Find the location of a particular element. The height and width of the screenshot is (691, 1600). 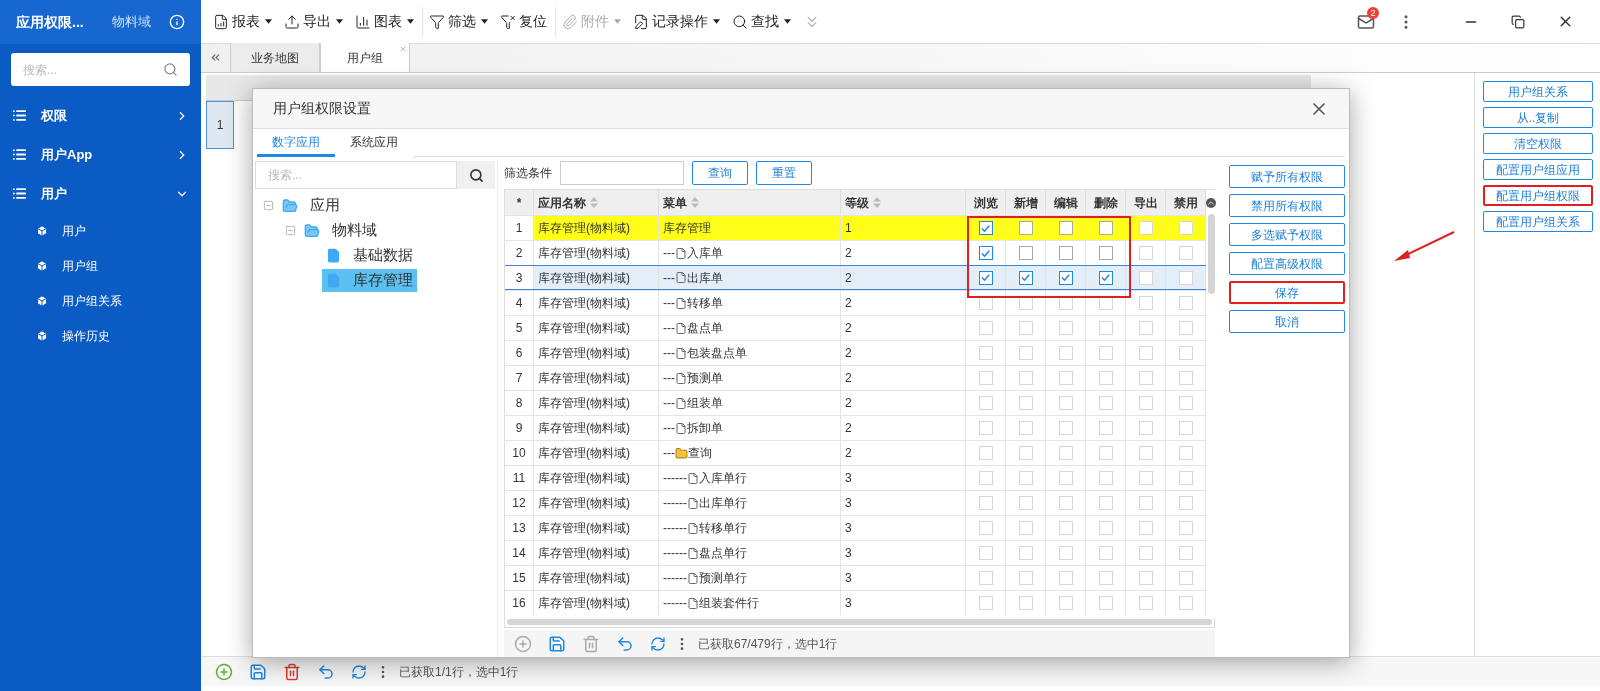

collapse-left-icon is located at coordinates (215, 57).